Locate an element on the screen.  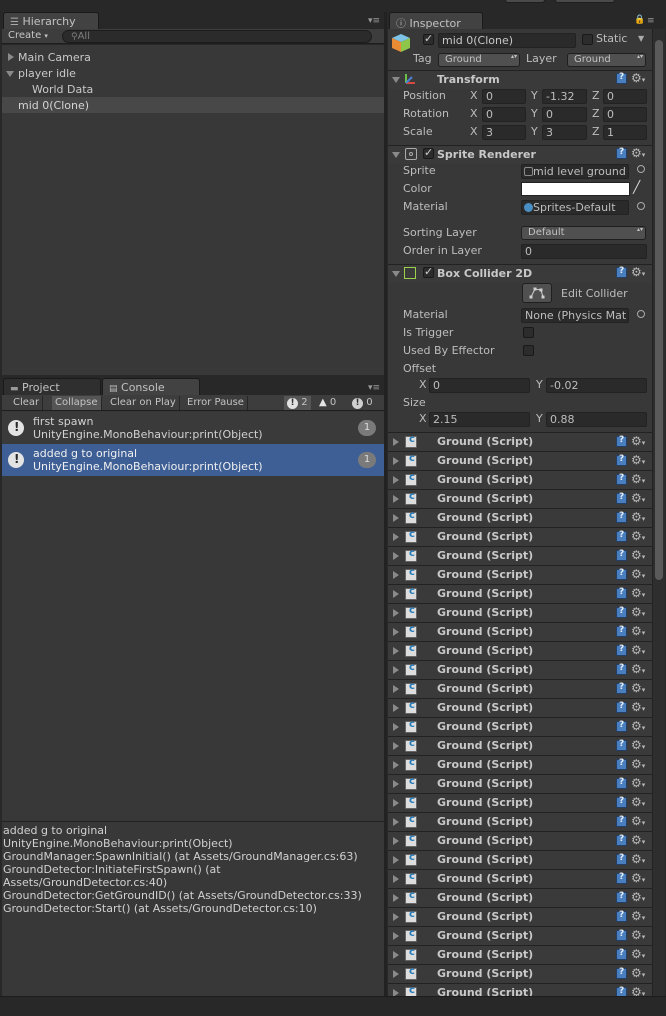
clear-on-play-button: Clear on Play is located at coordinates (143, 403).